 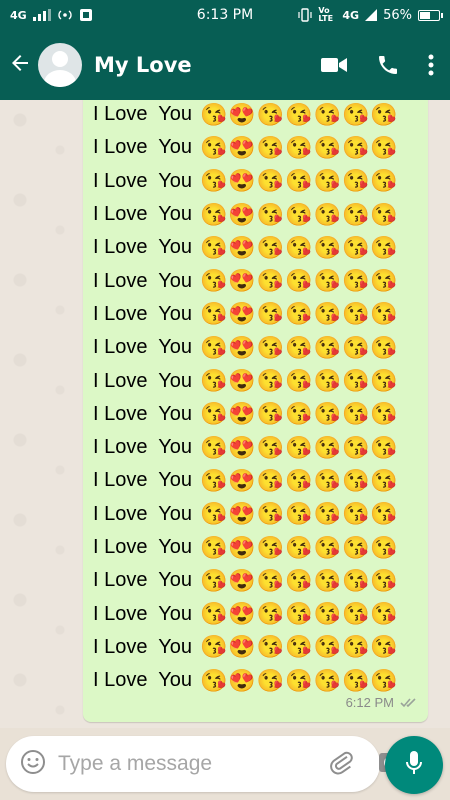 What do you see at coordinates (41, 15) in the screenshot?
I see `signal-icon` at bounding box center [41, 15].